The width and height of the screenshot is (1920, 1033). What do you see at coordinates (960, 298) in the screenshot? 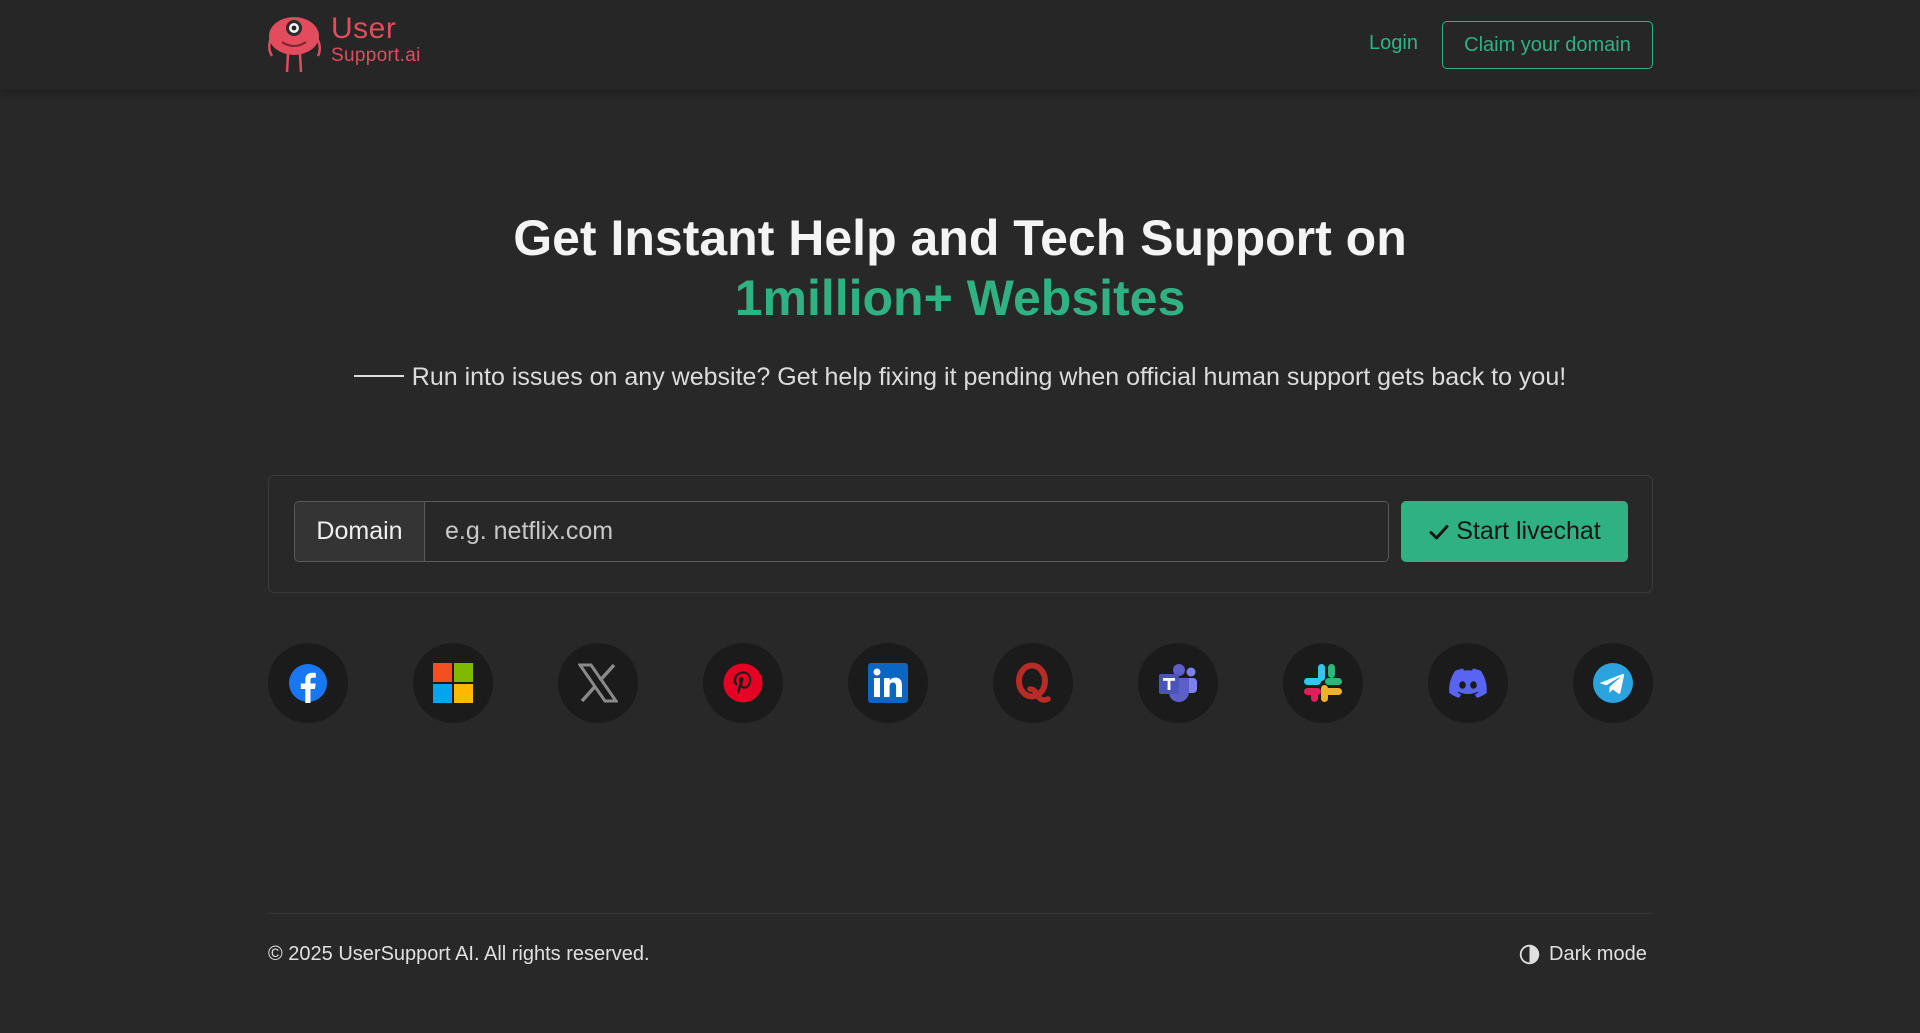
I see `hero-title-highlight: 1million+ Websites` at bounding box center [960, 298].